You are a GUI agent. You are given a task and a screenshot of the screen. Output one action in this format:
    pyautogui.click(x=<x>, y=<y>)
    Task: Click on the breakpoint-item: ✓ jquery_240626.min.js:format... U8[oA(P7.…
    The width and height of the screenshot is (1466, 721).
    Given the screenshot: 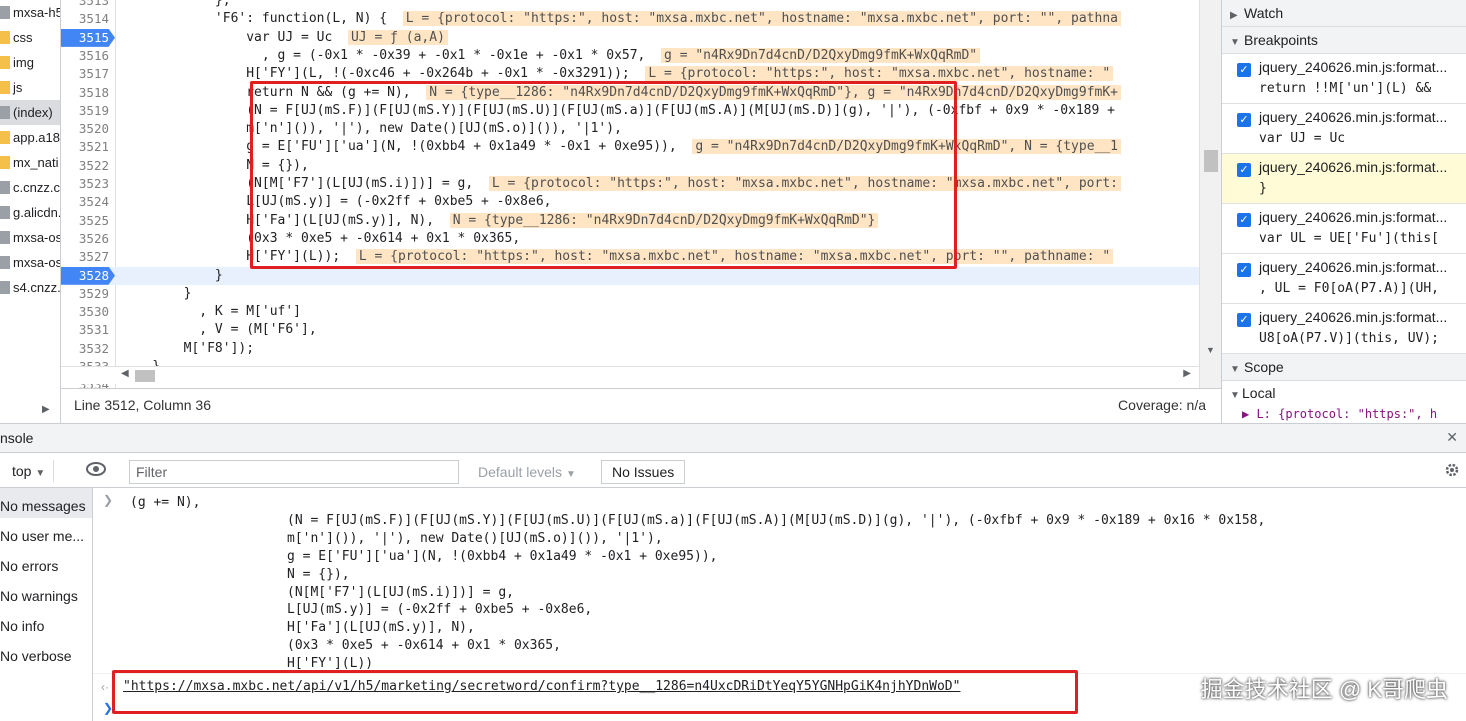 What is the action you would take?
    pyautogui.click(x=1344, y=329)
    